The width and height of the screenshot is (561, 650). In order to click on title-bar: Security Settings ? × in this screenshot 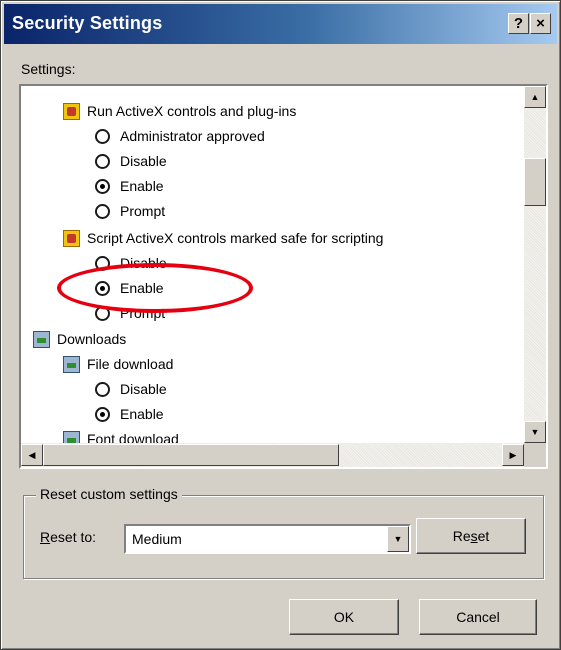, I will do `click(280, 24)`.